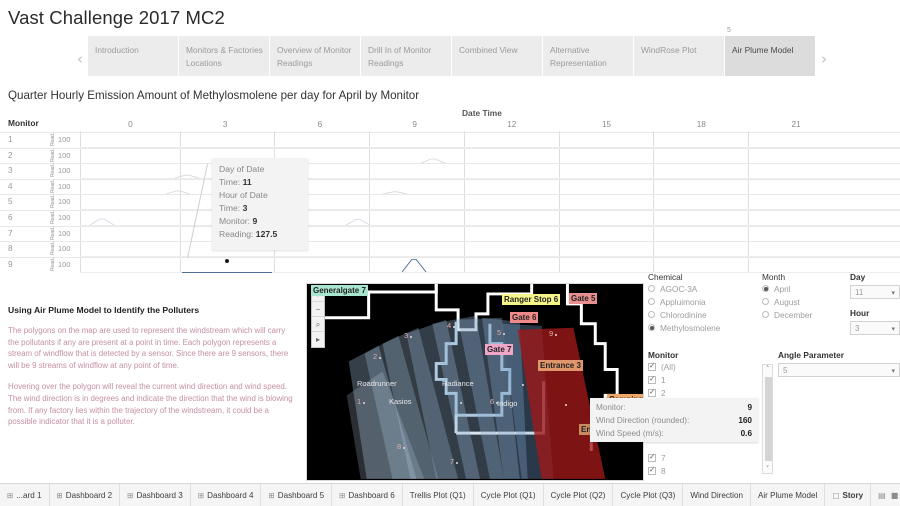 Image resolution: width=900 pixels, height=506 pixels. What do you see at coordinates (499, 332) in the screenshot?
I see `map-sensor-5: 5` at bounding box center [499, 332].